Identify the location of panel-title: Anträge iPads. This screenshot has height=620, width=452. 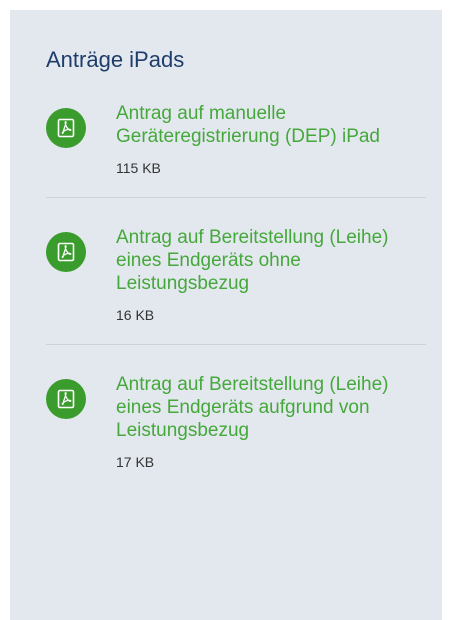
(115, 59).